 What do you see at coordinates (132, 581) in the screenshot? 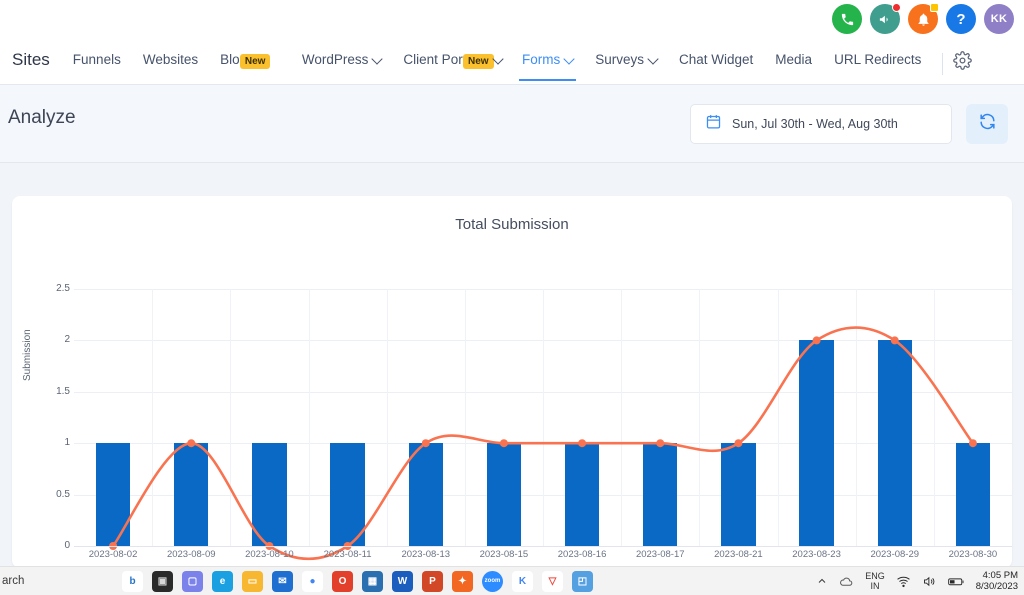
I see `bing-chat-icon: b` at bounding box center [132, 581].